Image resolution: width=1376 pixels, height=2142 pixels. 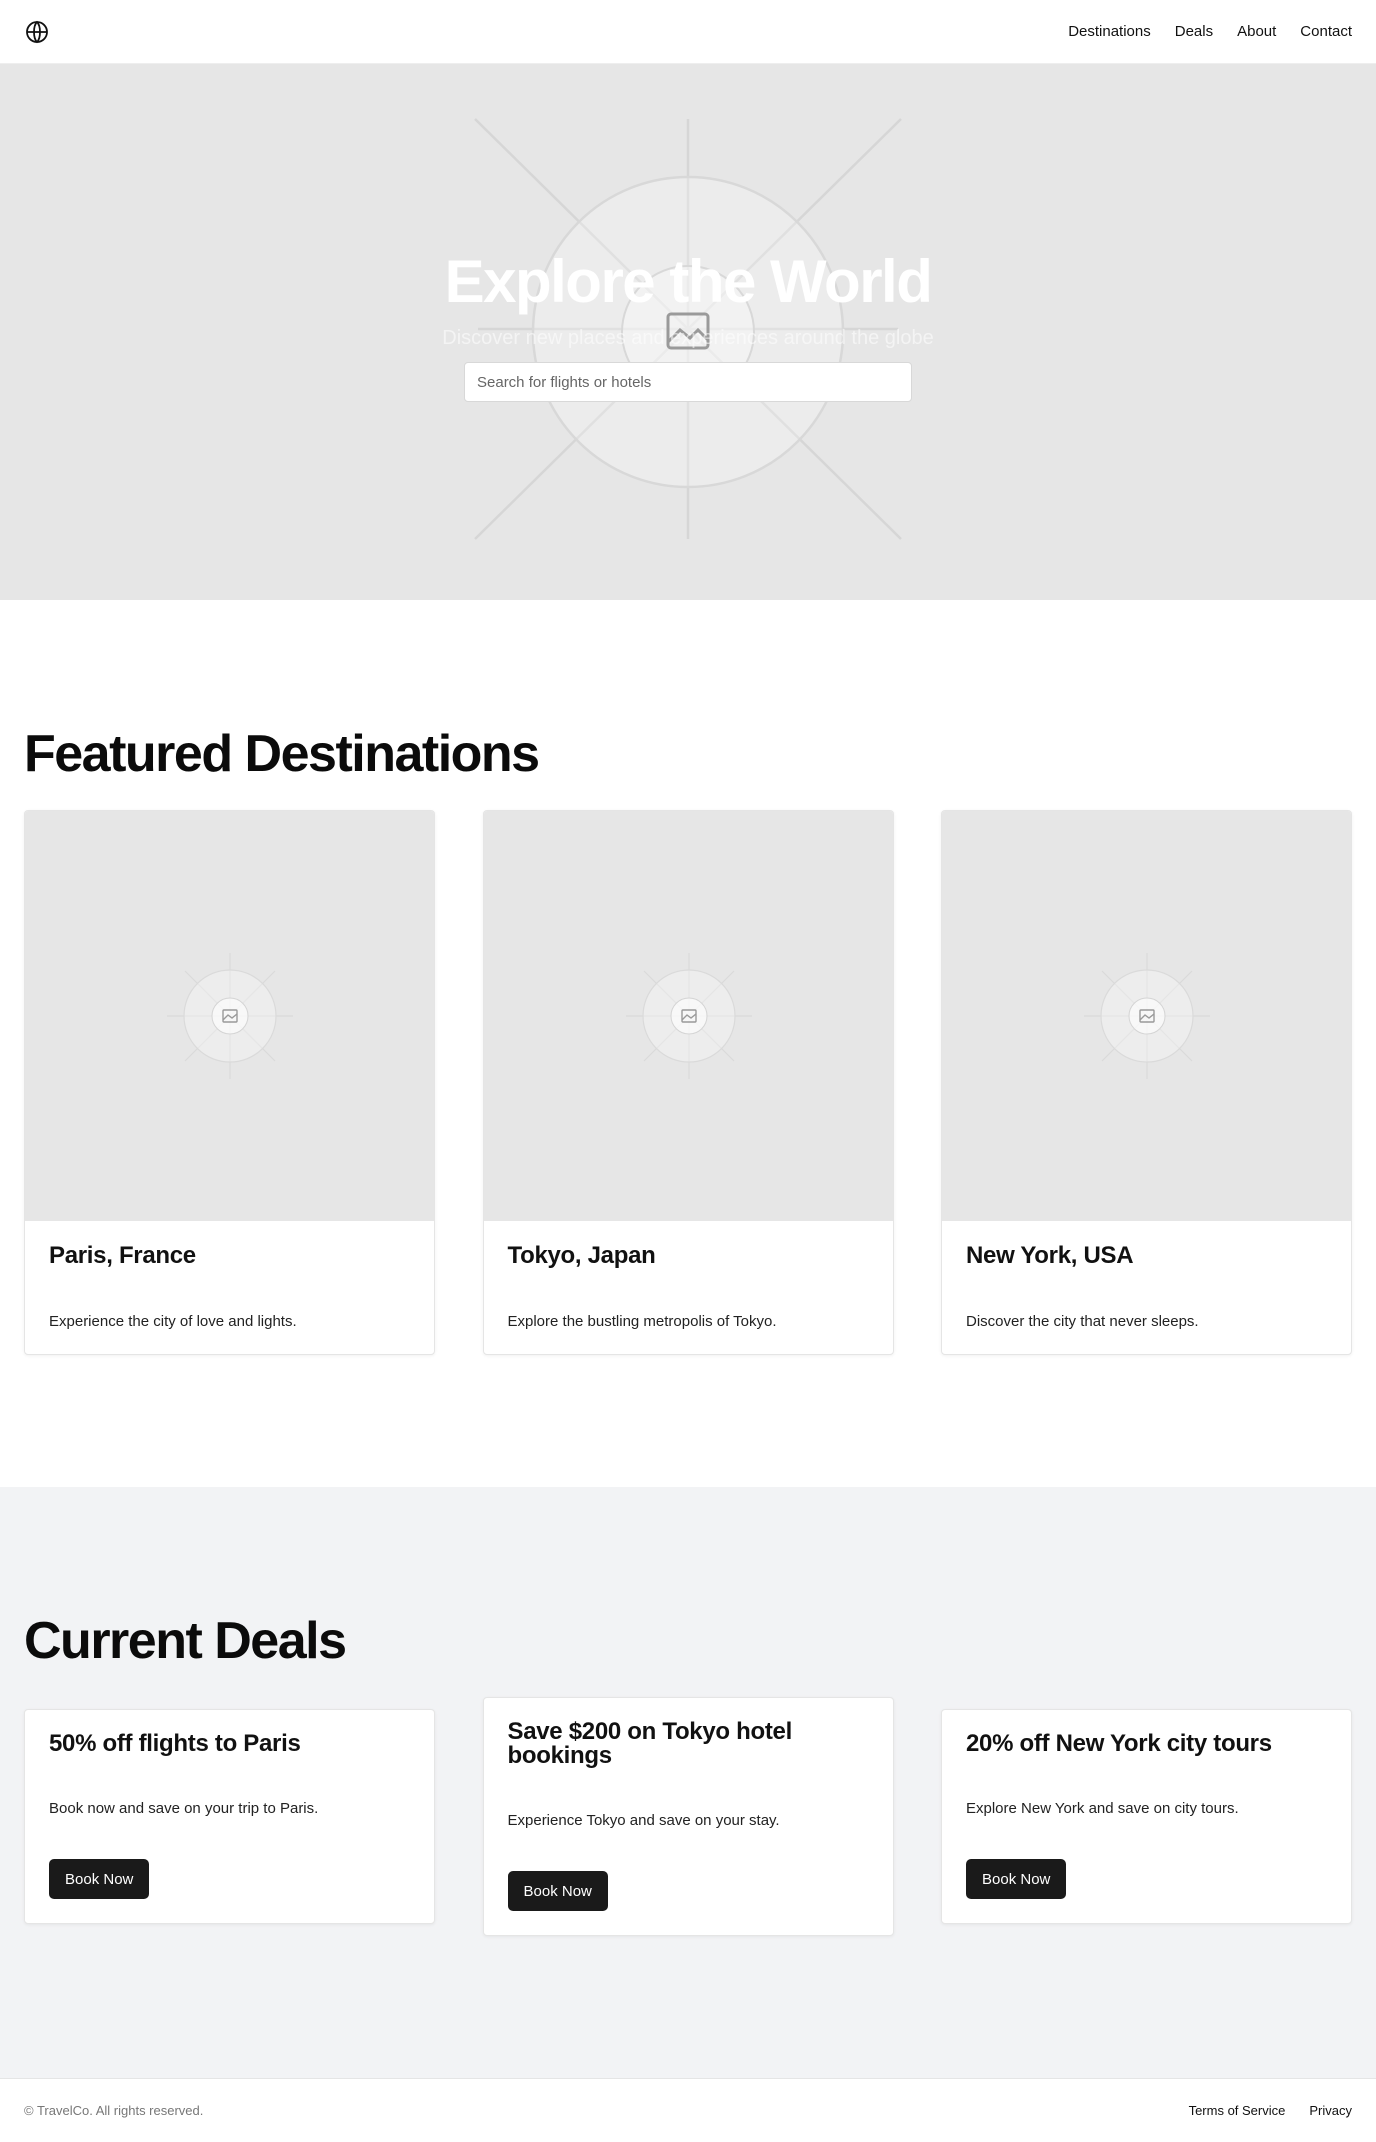 What do you see at coordinates (581, 1255) in the screenshot?
I see `card-title: Tokyo, Japan` at bounding box center [581, 1255].